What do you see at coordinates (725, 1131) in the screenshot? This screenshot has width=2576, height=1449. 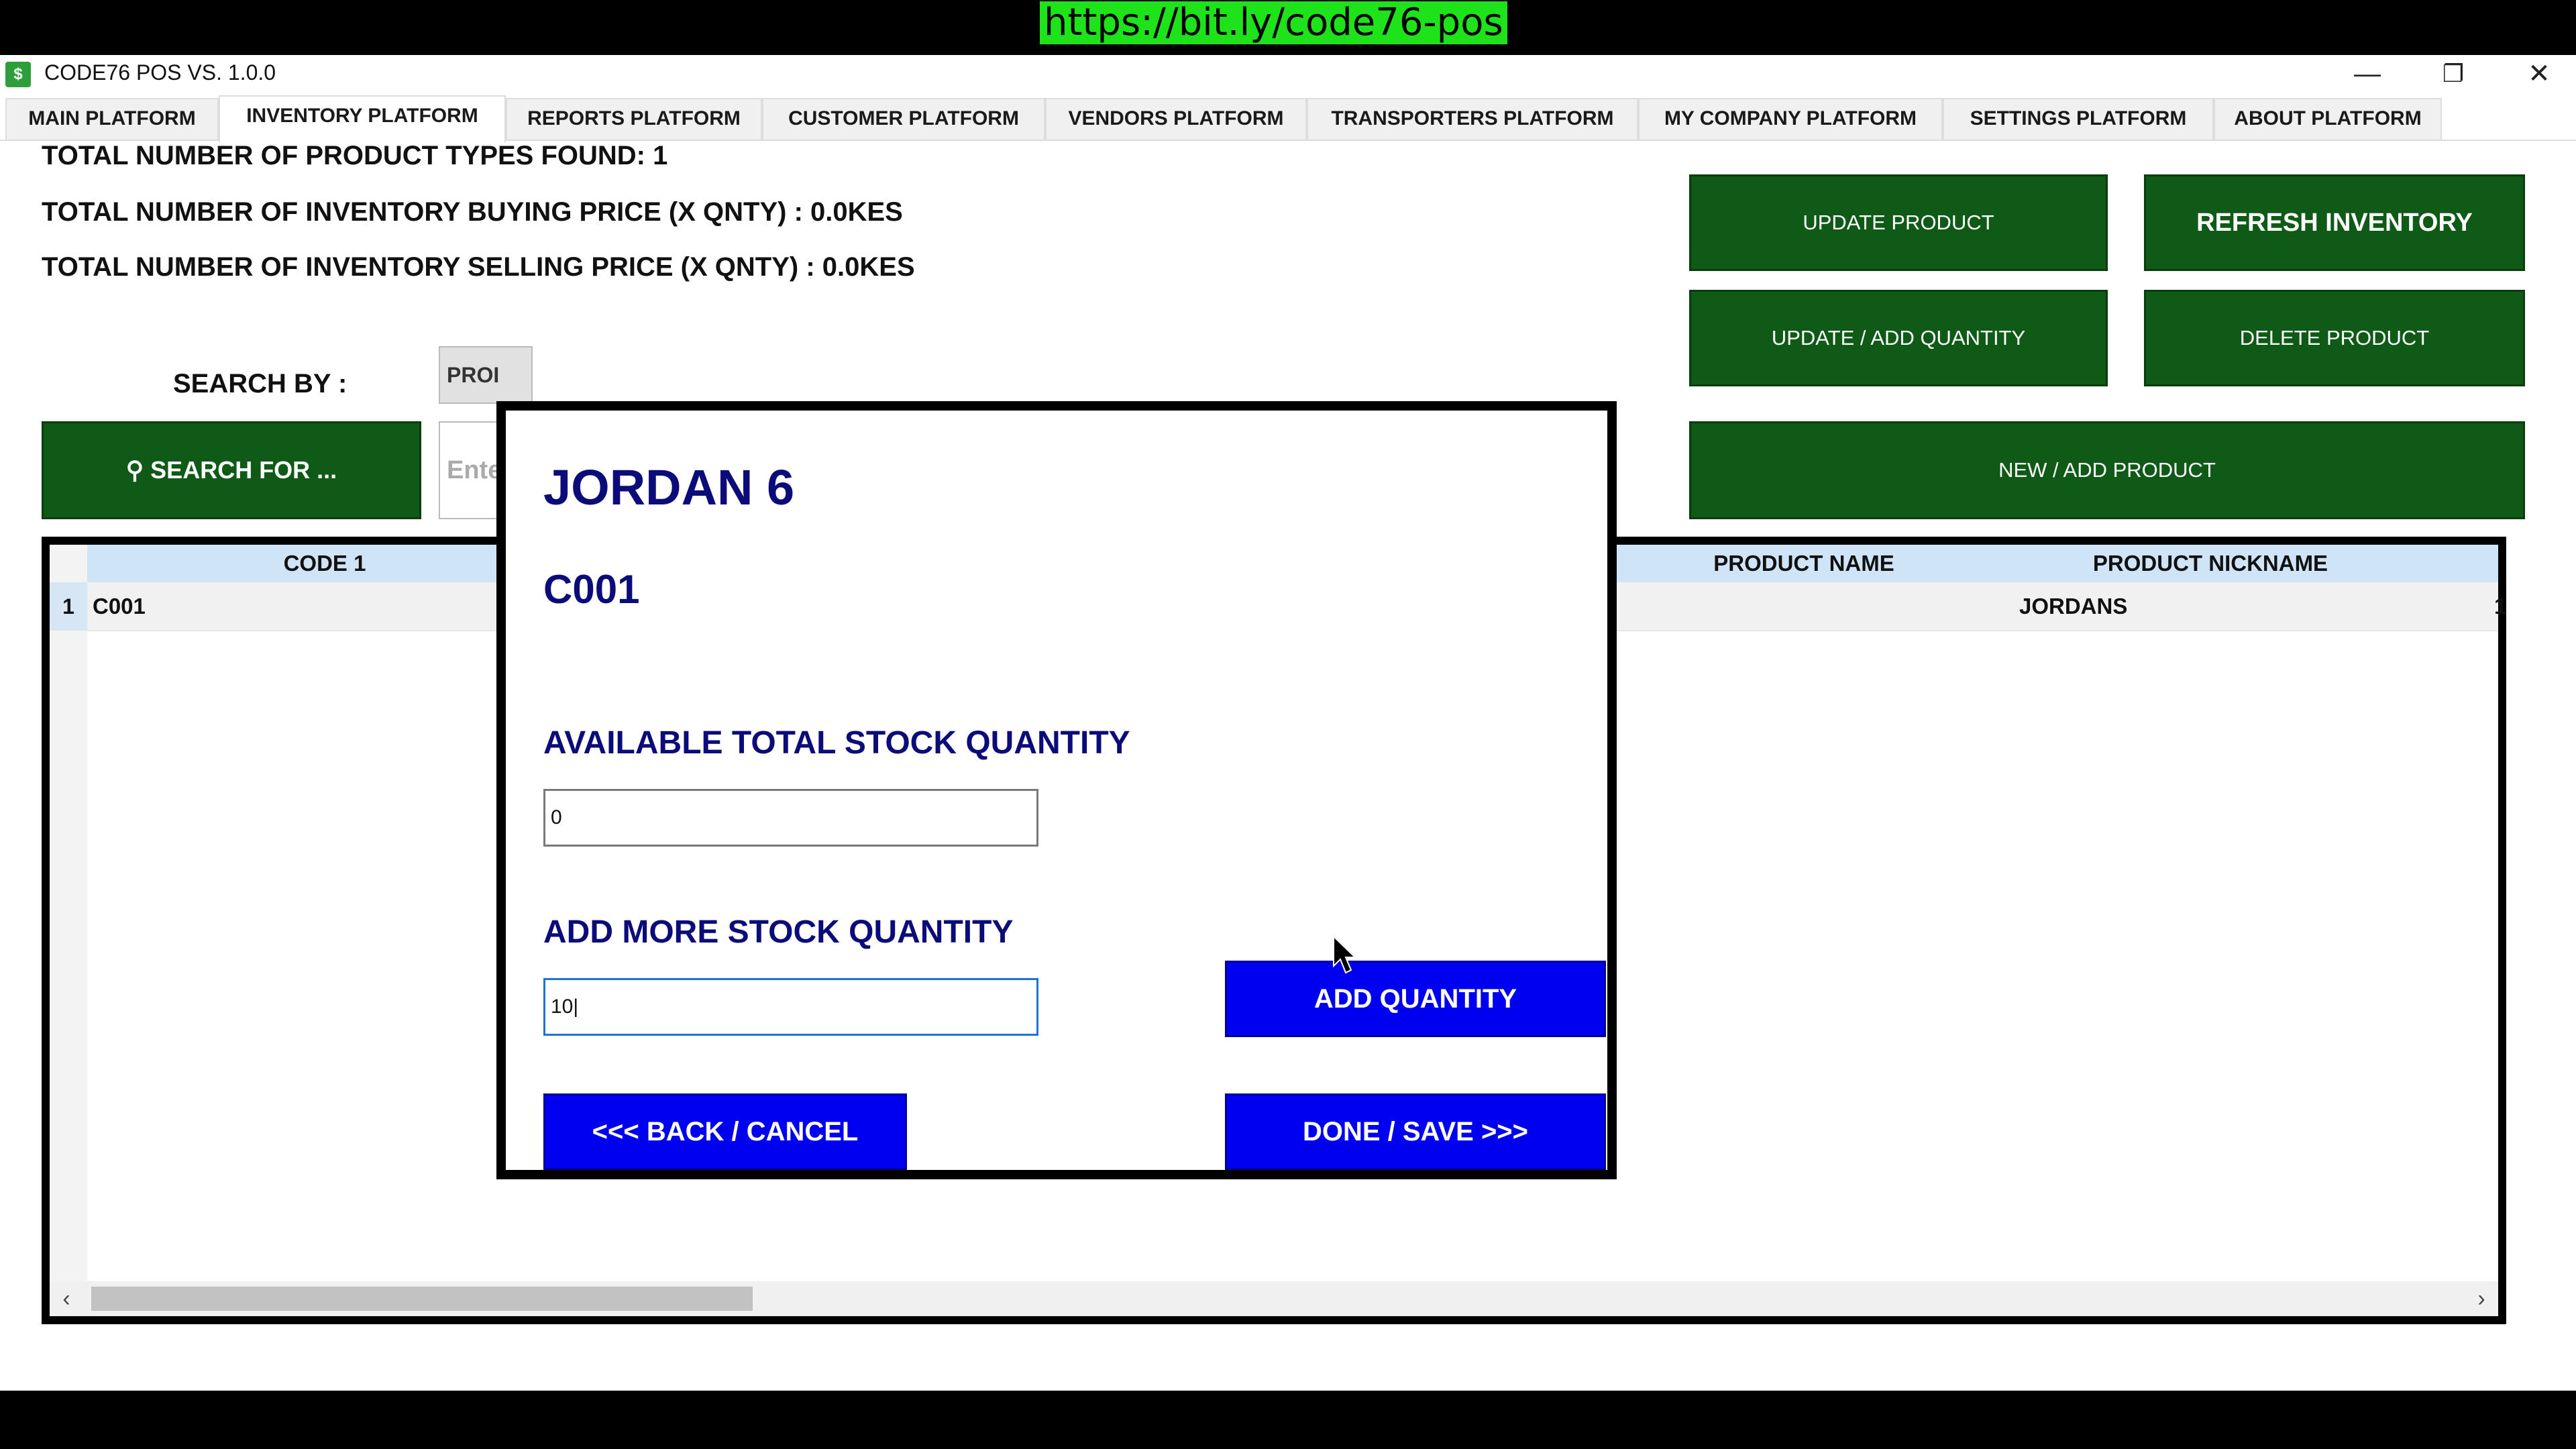 I see `back-cancel-button: <<< BACK / CANCEL` at bounding box center [725, 1131].